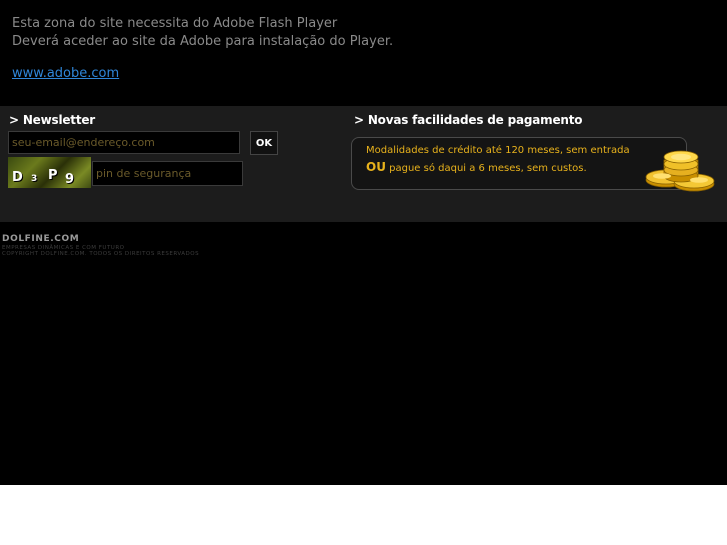 This screenshot has height=545, width=727. Describe the element at coordinates (52, 120) in the screenshot. I see `newsletter-title: > Newsletter` at that location.